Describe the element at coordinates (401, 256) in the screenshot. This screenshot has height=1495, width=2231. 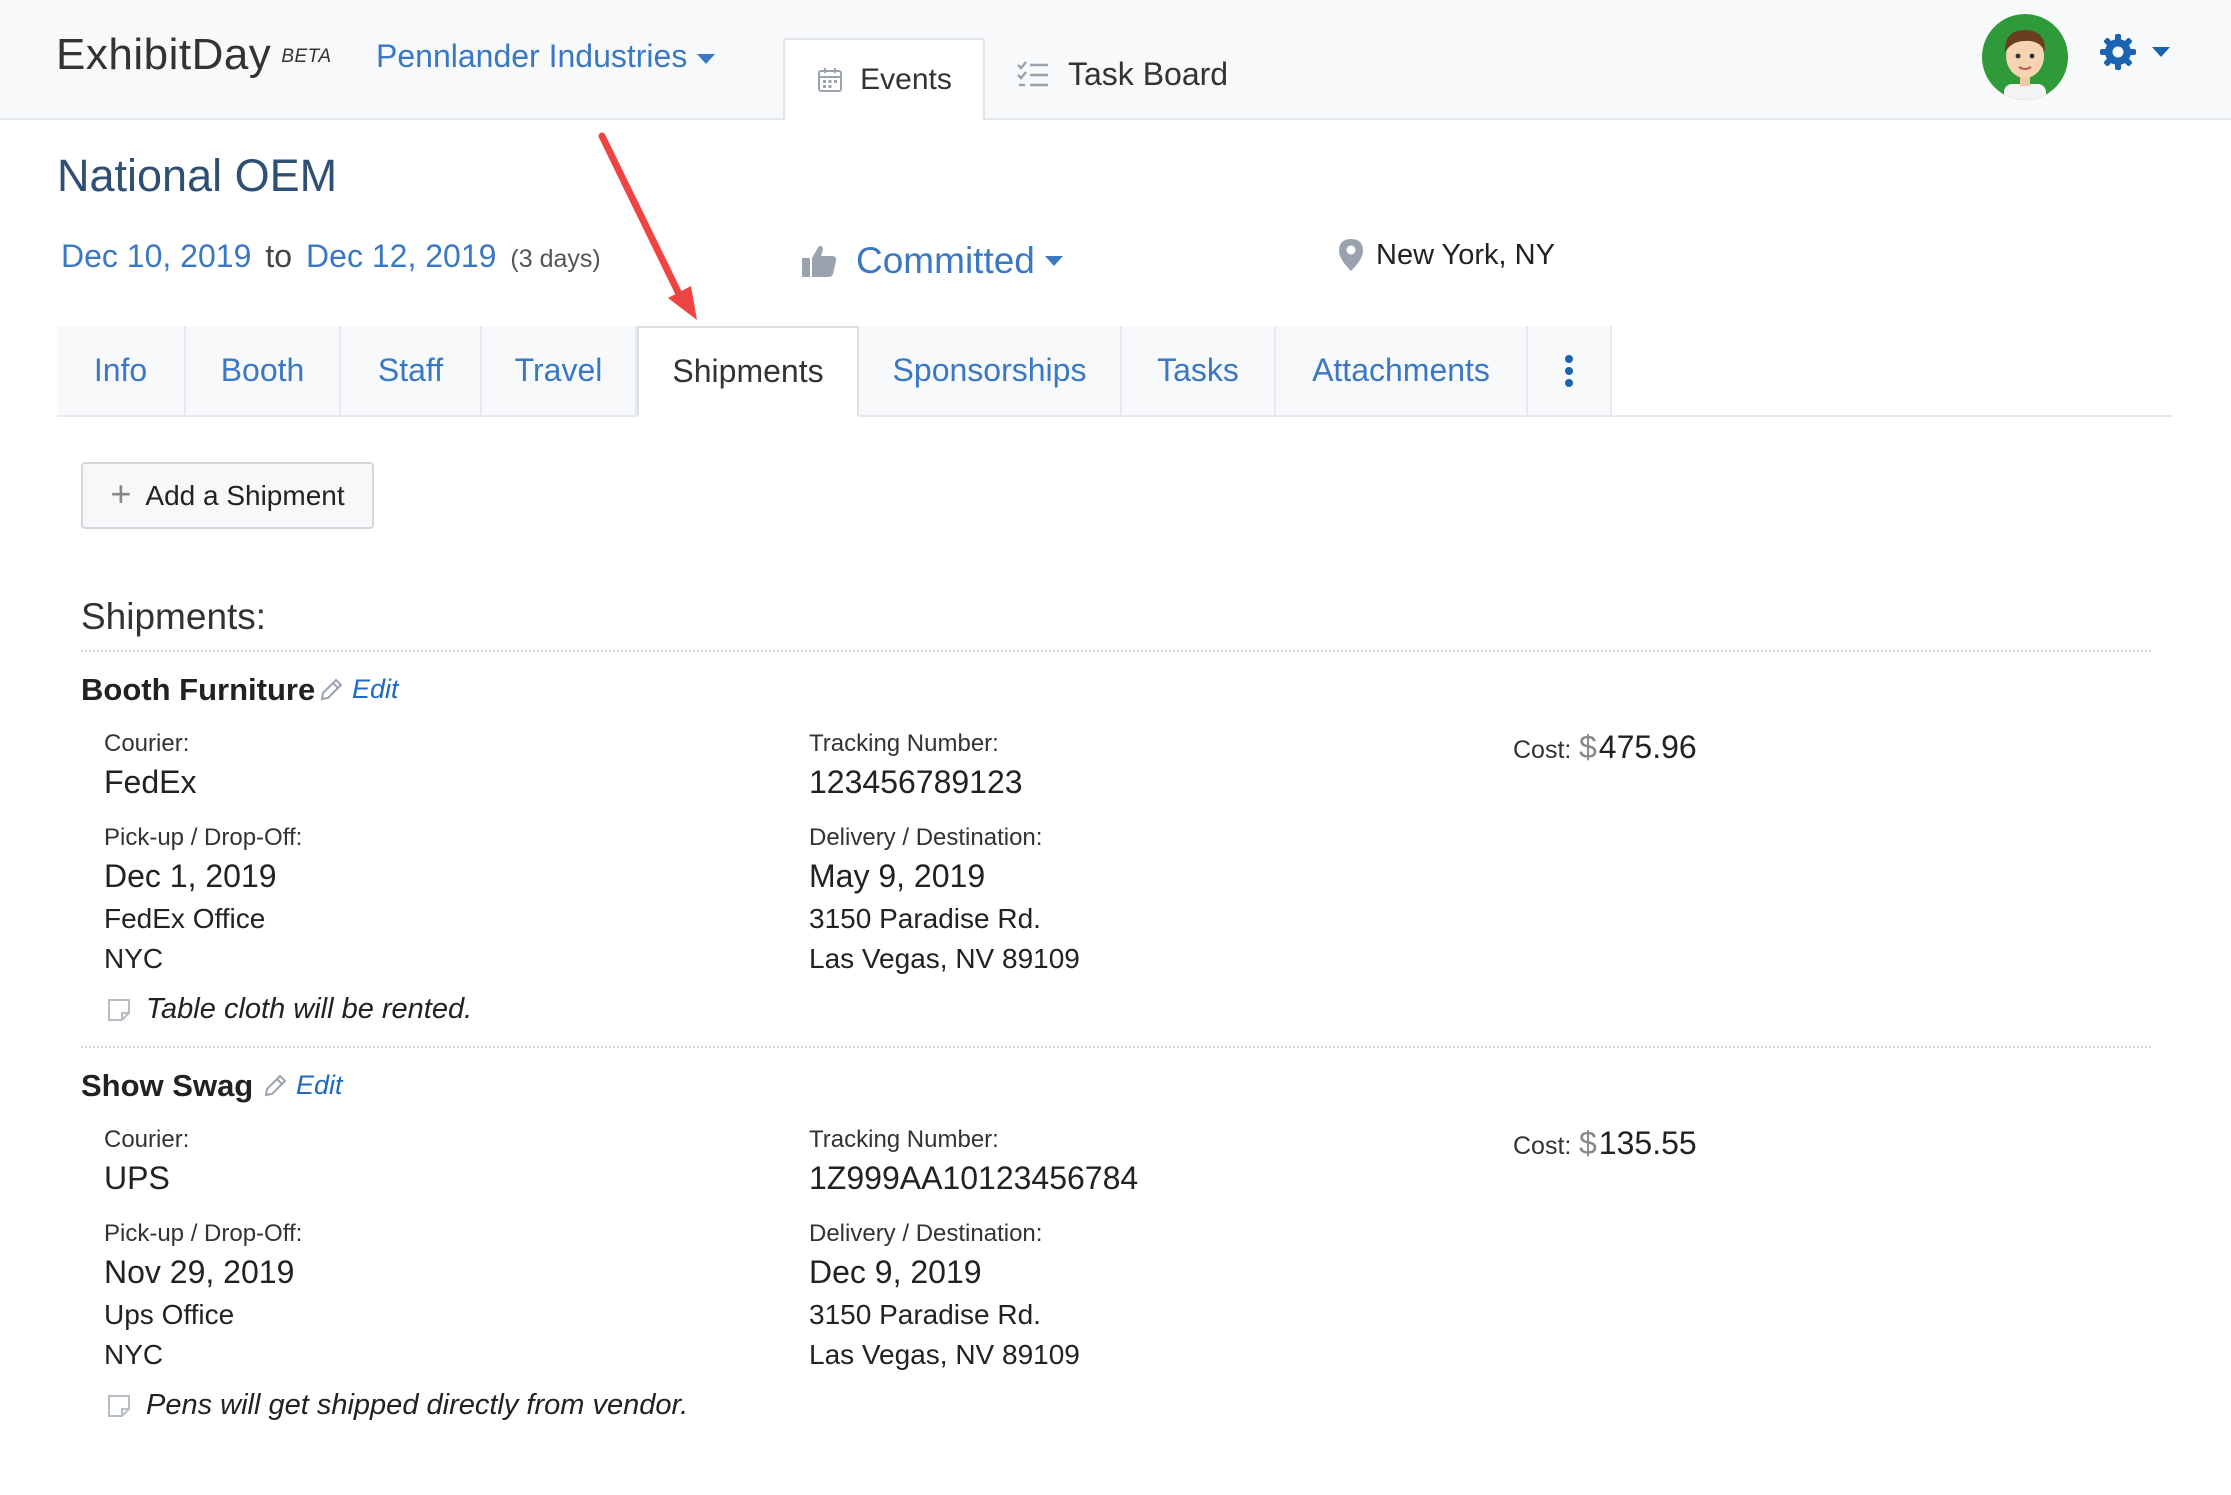
I see `event-end-date: Dec 12, 2019` at that location.